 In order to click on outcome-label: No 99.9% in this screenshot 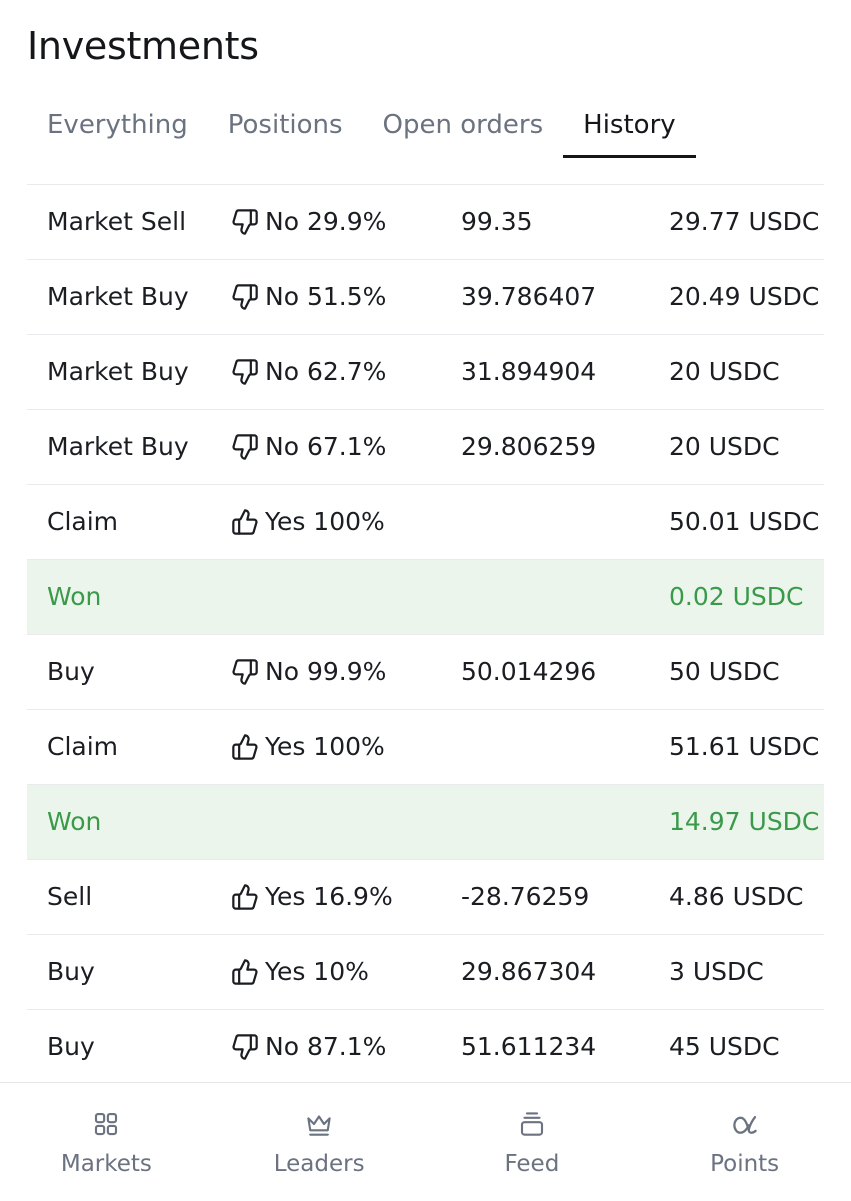, I will do `click(326, 671)`.